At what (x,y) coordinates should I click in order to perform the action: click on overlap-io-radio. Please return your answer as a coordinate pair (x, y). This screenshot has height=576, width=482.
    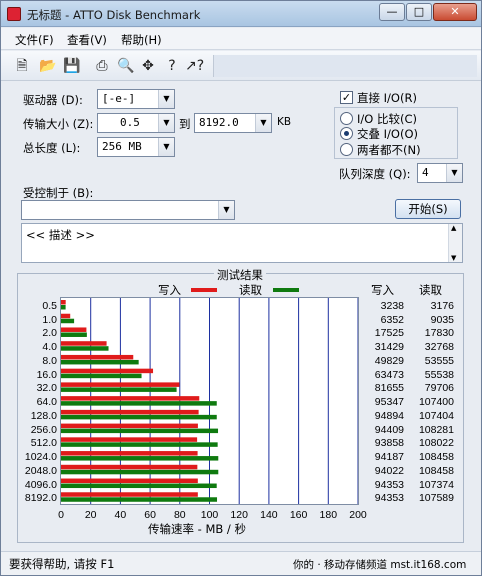
    Looking at the image, I should click on (346, 133).